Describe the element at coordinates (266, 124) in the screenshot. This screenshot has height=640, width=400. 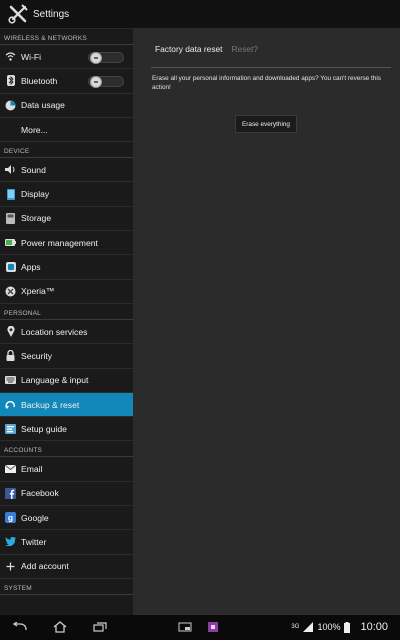
I see `erase-everything-button: Erase everything` at that location.